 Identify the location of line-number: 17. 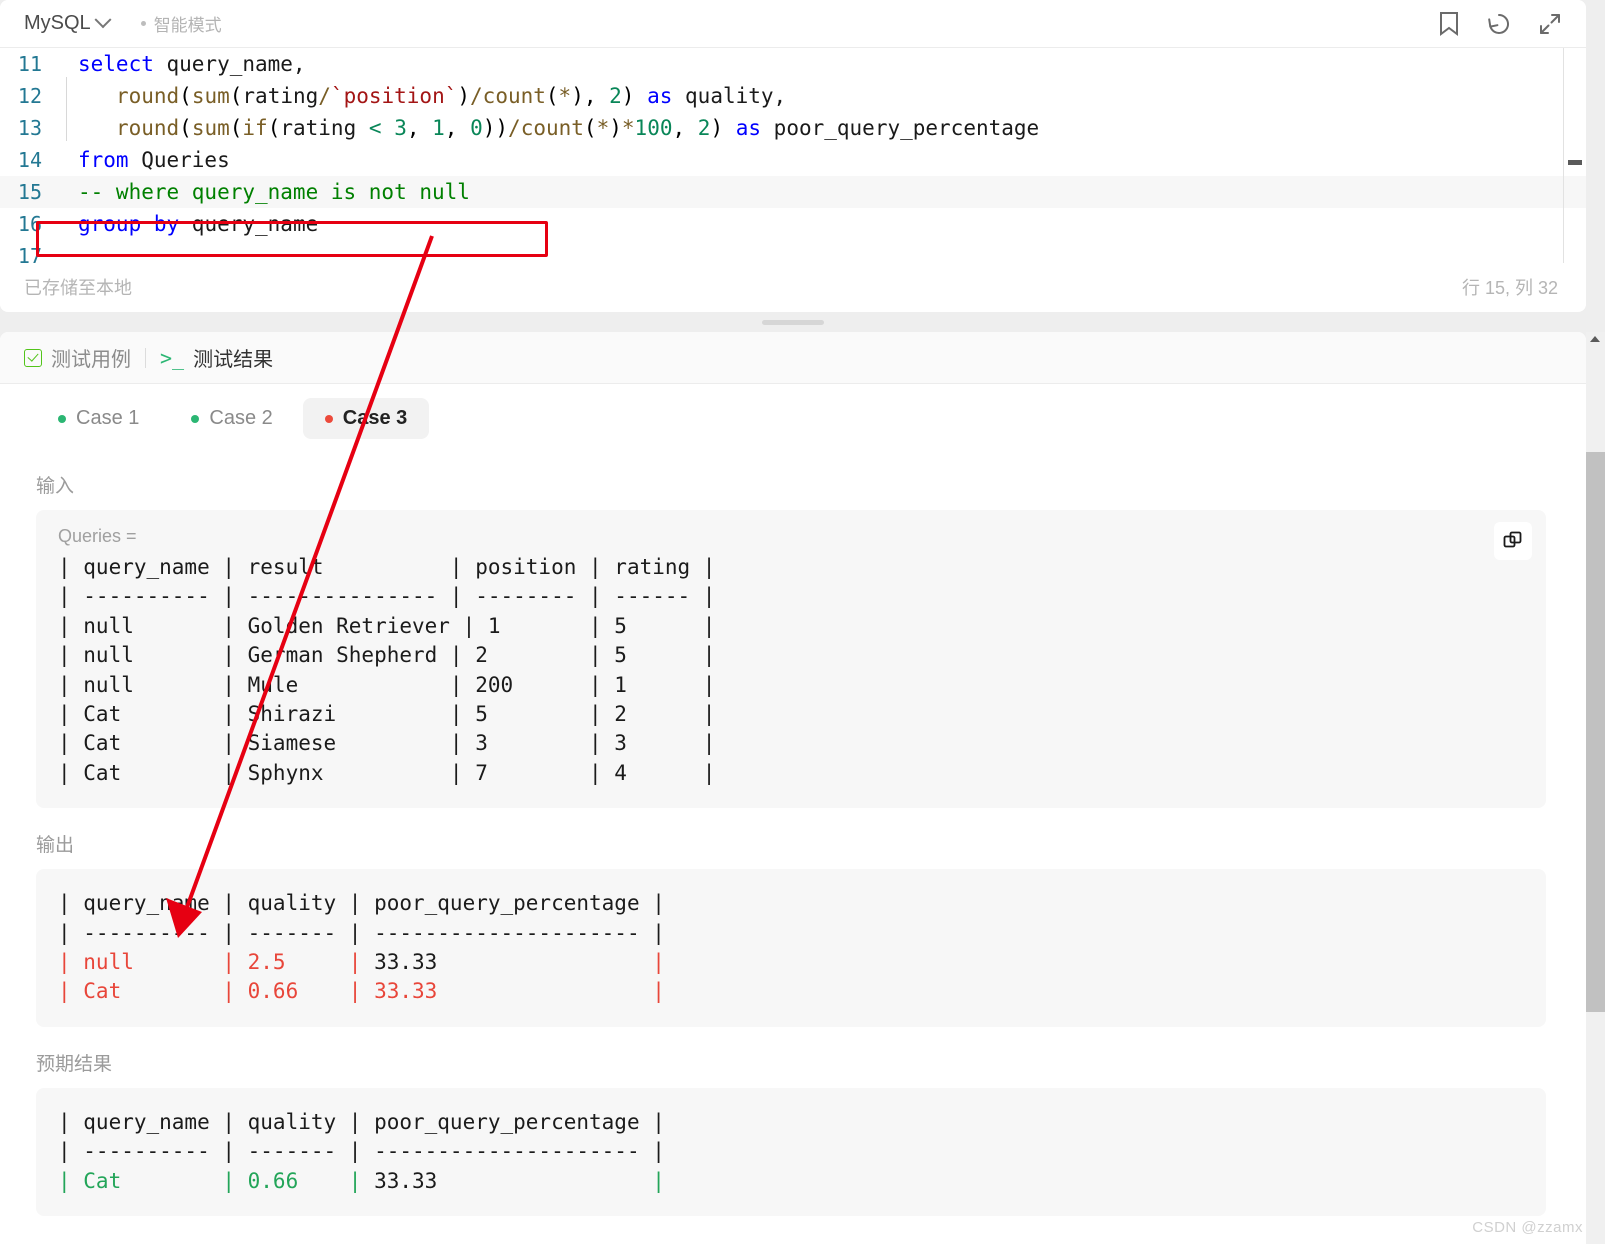
(29, 253).